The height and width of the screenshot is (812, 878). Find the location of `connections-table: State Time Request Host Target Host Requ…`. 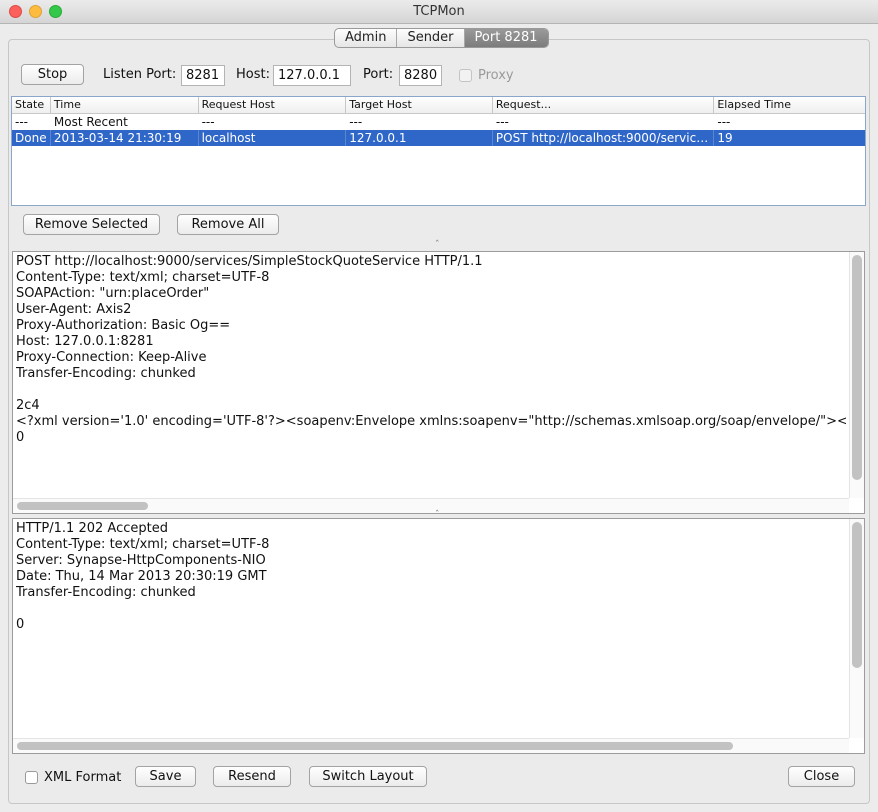

connections-table: State Time Request Host Target Host Requ… is located at coordinates (438, 151).